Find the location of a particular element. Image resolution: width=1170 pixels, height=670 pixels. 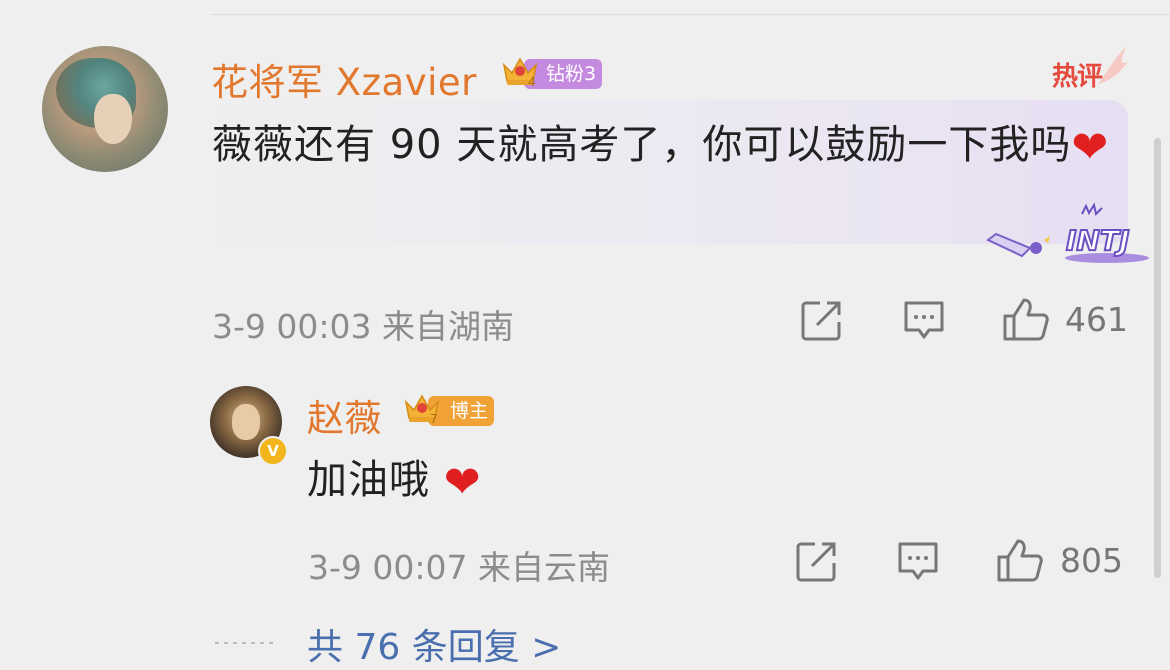

share-button is located at coordinates (822, 320).